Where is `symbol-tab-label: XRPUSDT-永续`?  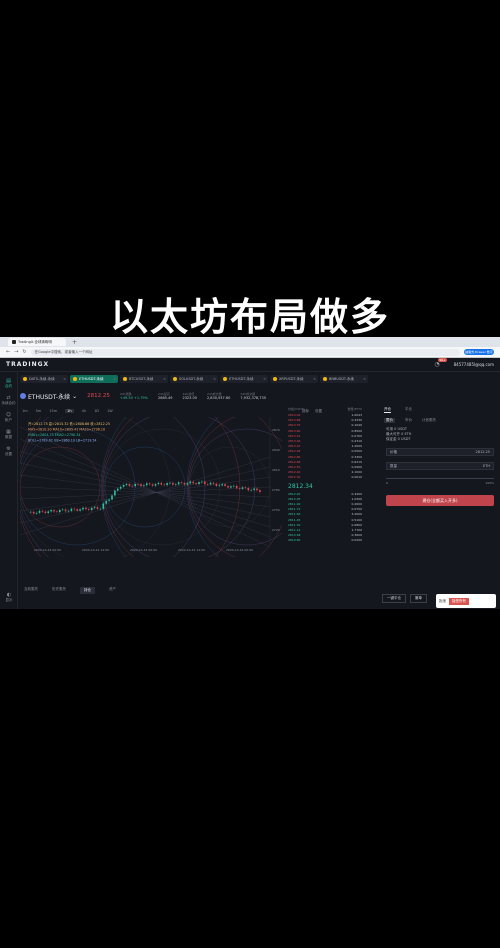
symbol-tab-label: XRPUSDT-永续 is located at coordinates (291, 378).